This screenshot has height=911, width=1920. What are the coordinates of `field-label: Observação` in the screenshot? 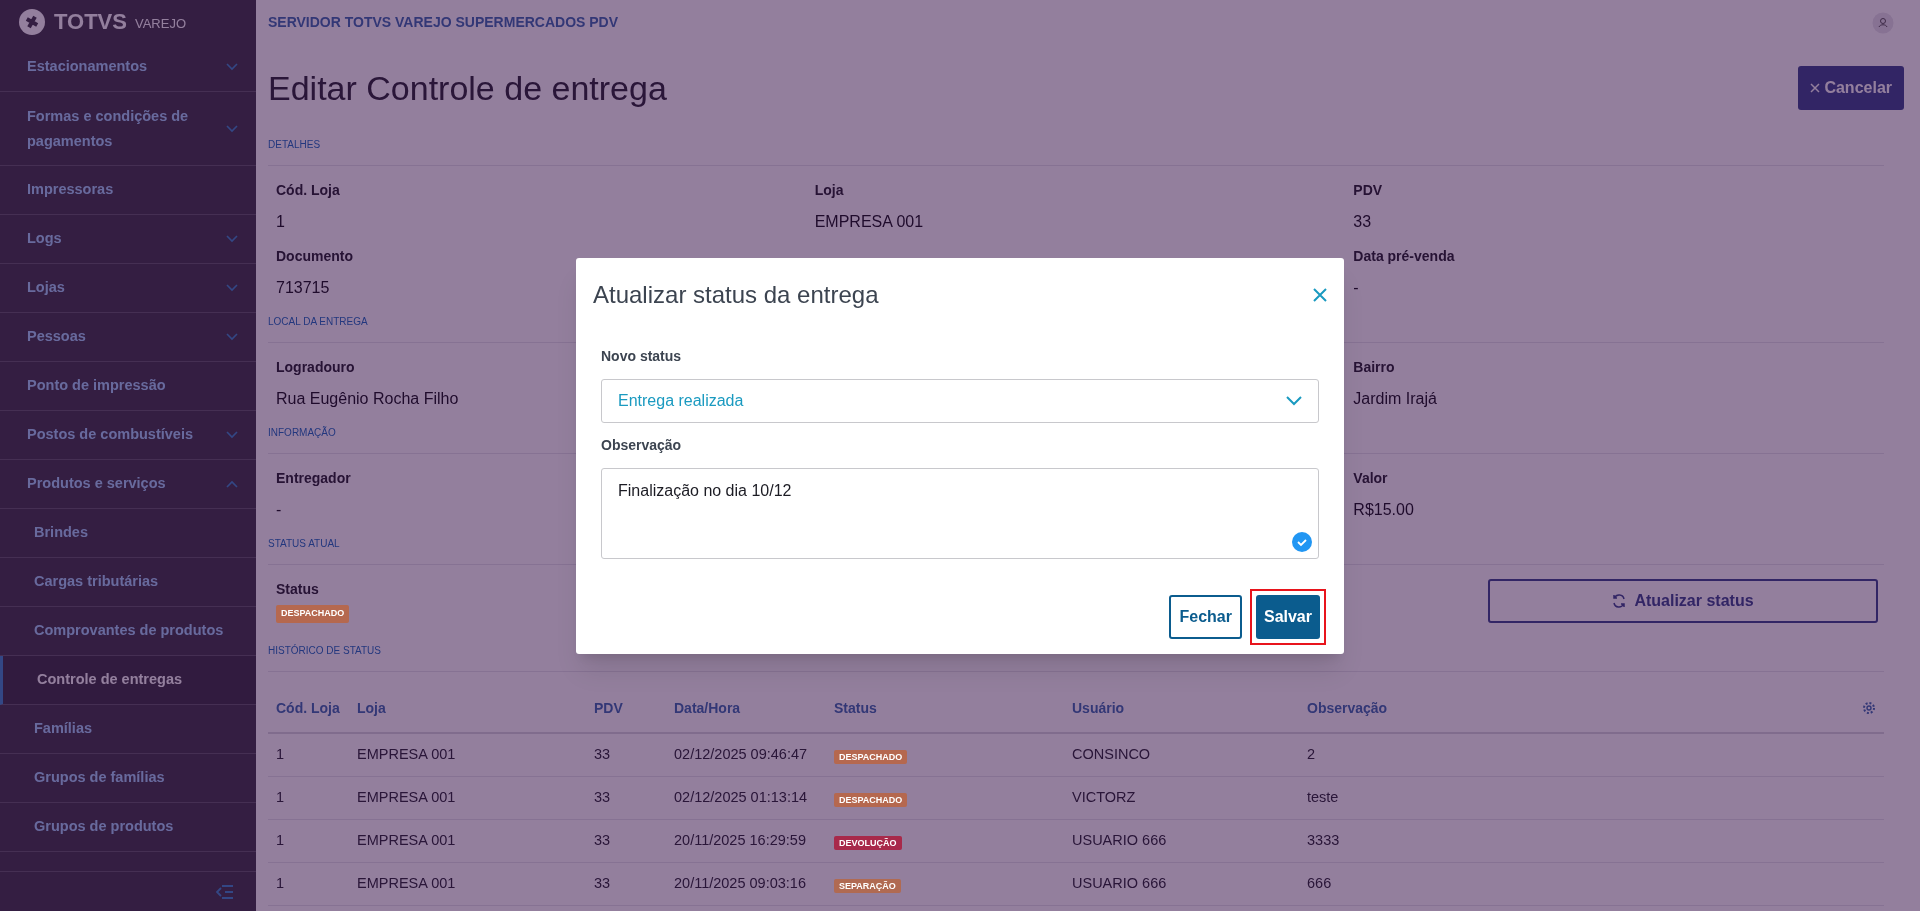 It's located at (642, 445).